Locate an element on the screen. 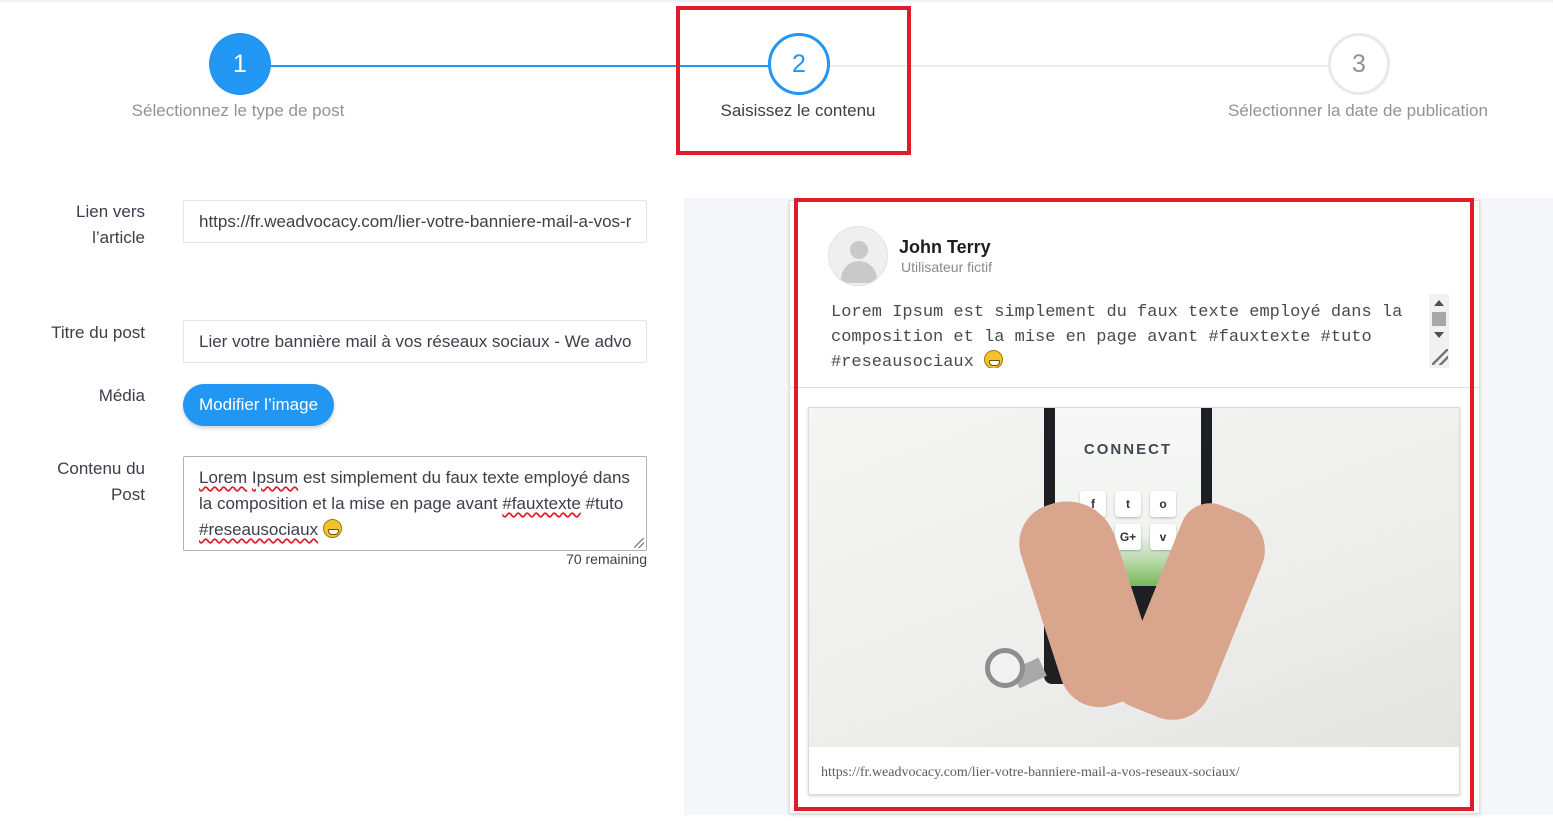 This screenshot has height=821, width=1553. grin-emoji-icon is located at coordinates (332, 528).